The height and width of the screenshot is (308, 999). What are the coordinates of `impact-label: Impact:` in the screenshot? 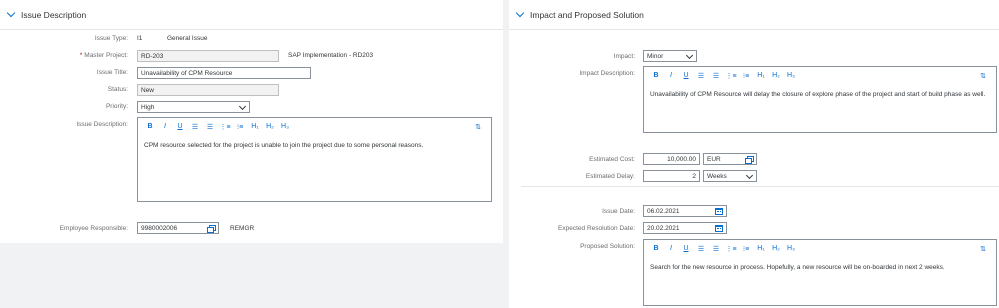 It's located at (624, 56).